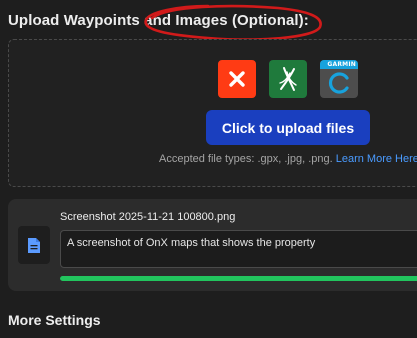  Describe the element at coordinates (54, 320) in the screenshot. I see `more-settings-title: More Settings` at that location.